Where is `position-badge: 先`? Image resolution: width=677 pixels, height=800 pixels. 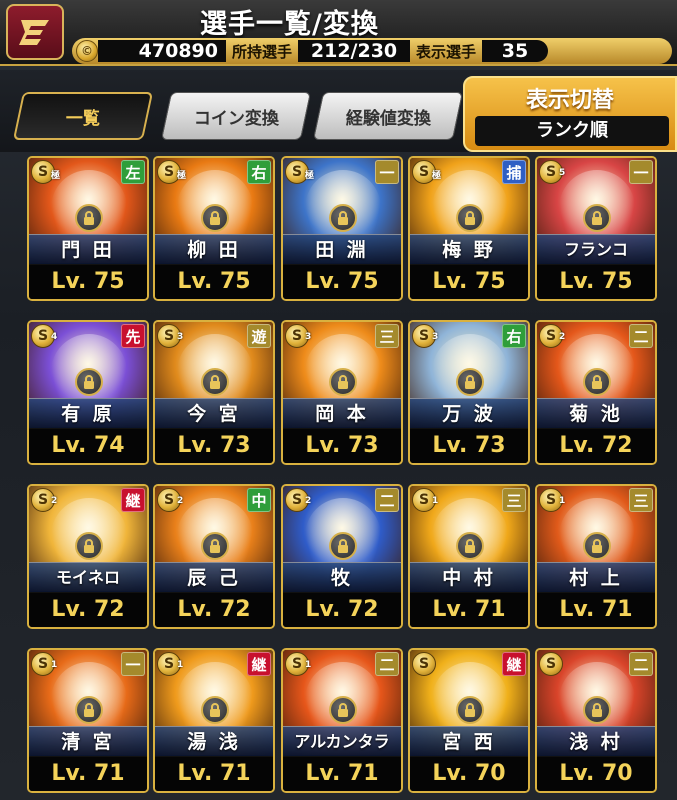 position-badge: 先 is located at coordinates (133, 336).